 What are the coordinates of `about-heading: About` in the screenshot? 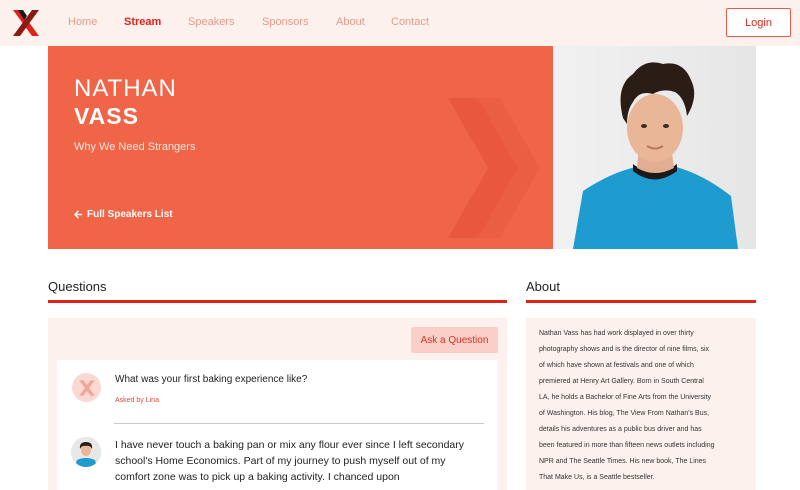 It's located at (543, 286).